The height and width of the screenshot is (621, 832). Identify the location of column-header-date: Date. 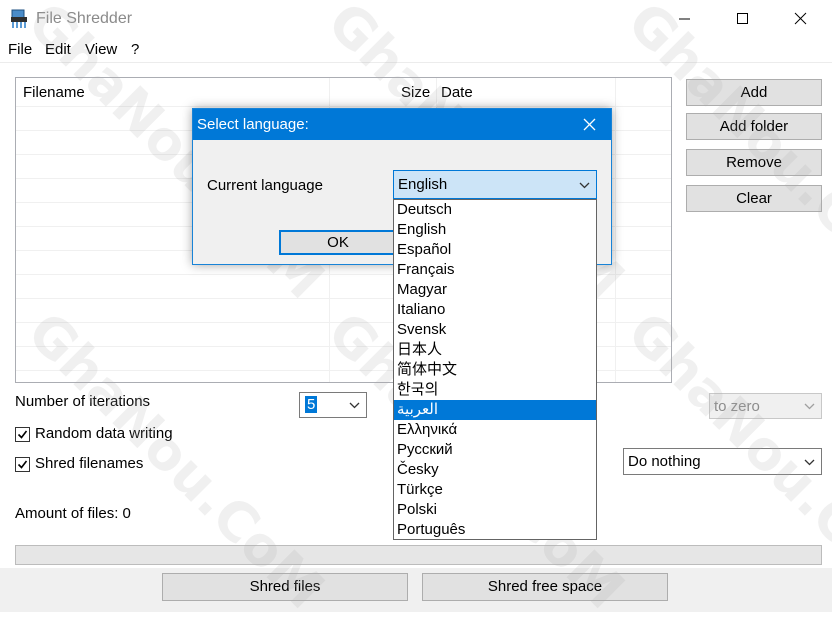
(457, 92).